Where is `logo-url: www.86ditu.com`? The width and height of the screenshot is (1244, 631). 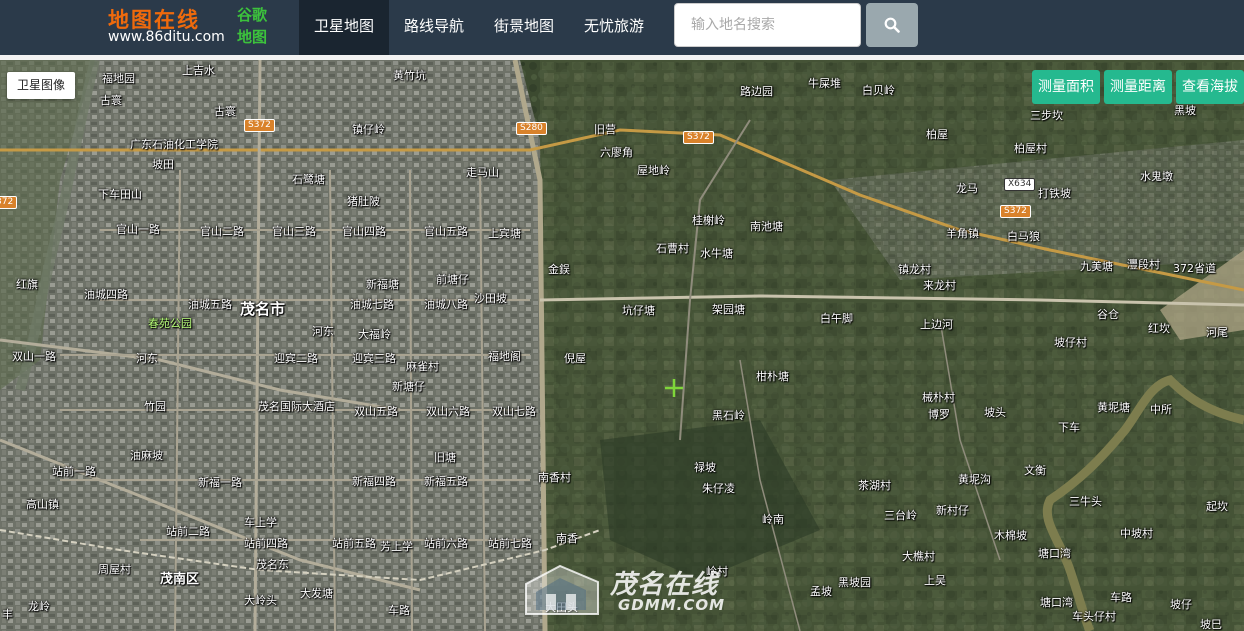
logo-url: www.86ditu.com is located at coordinates (166, 37).